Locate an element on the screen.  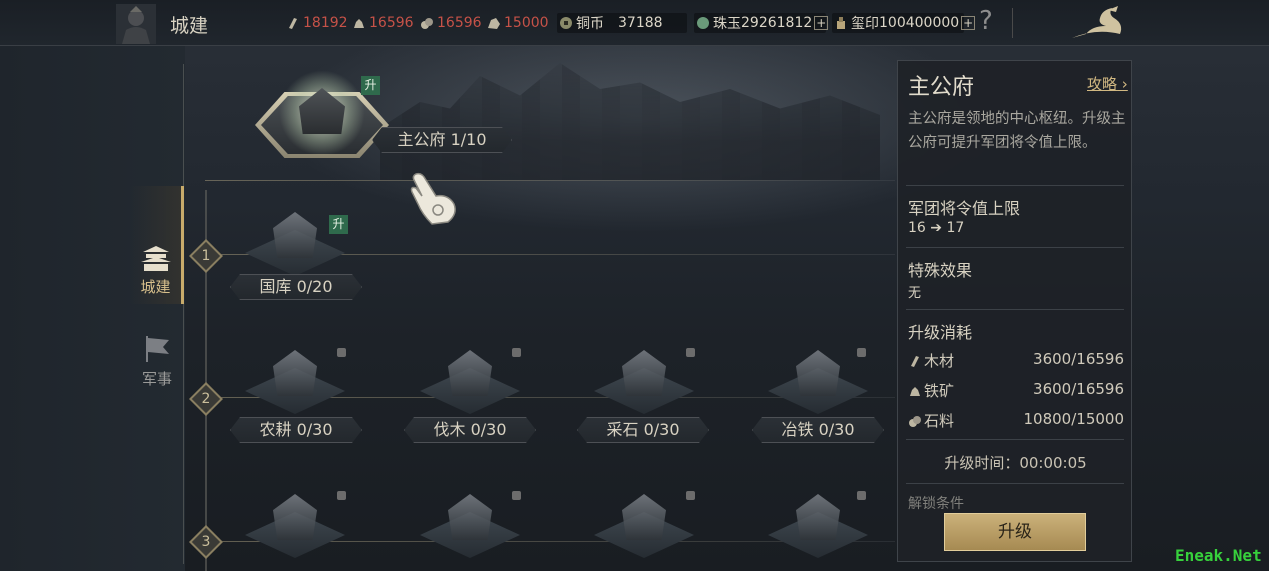
seal-label: 玺印 is located at coordinates (865, 24).